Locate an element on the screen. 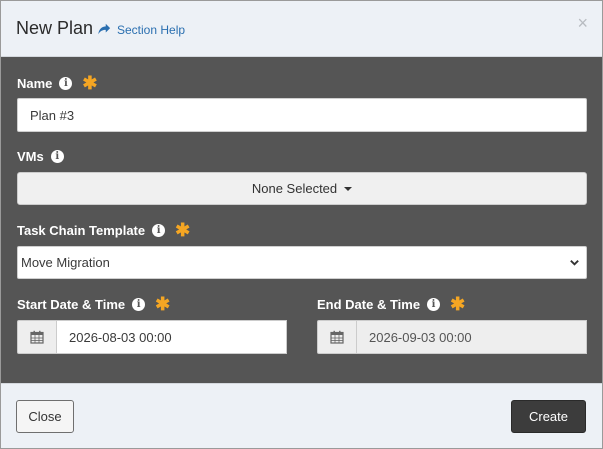  modal-footer: Close Create is located at coordinates (301, 415).